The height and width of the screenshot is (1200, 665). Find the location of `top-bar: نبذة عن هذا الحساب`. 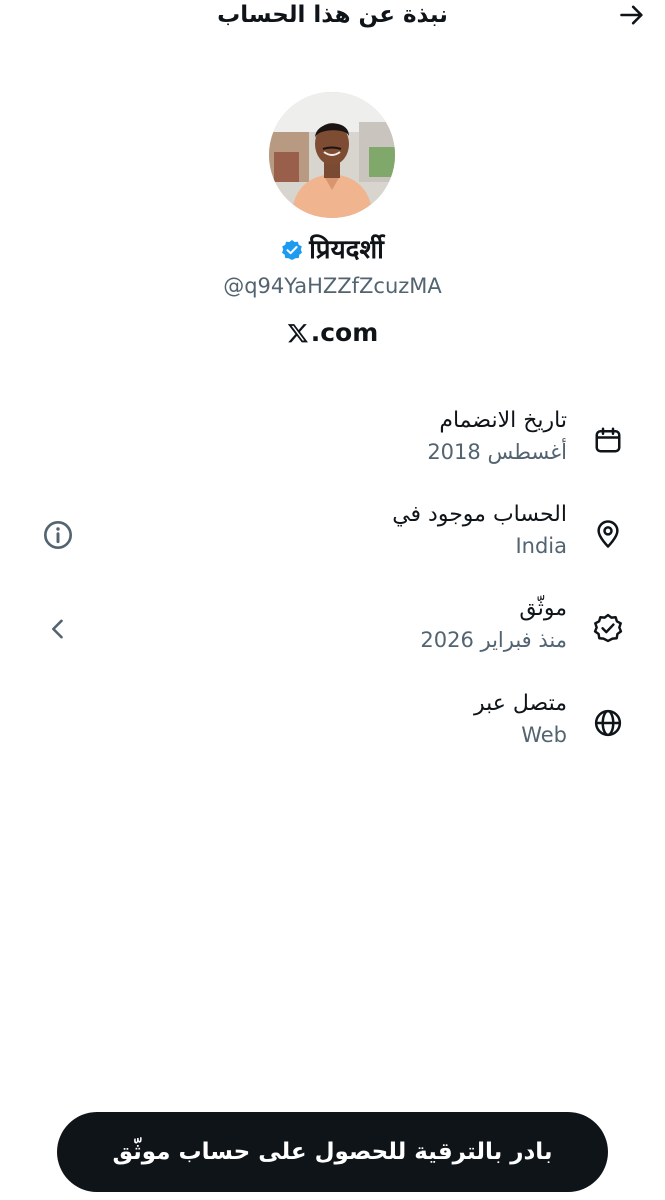

top-bar: نبذة عن هذا الحساب is located at coordinates (332, 20).